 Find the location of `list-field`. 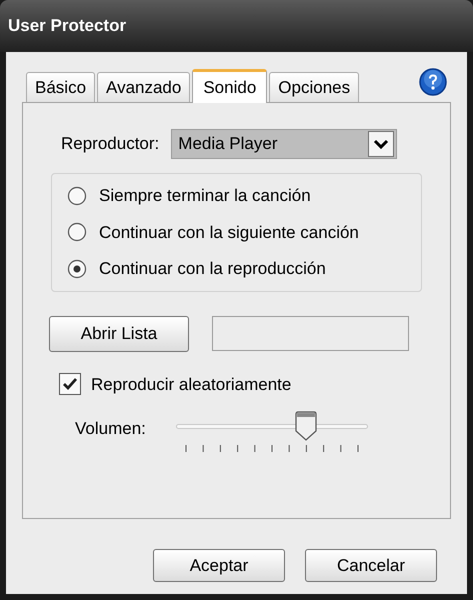

list-field is located at coordinates (310, 333).